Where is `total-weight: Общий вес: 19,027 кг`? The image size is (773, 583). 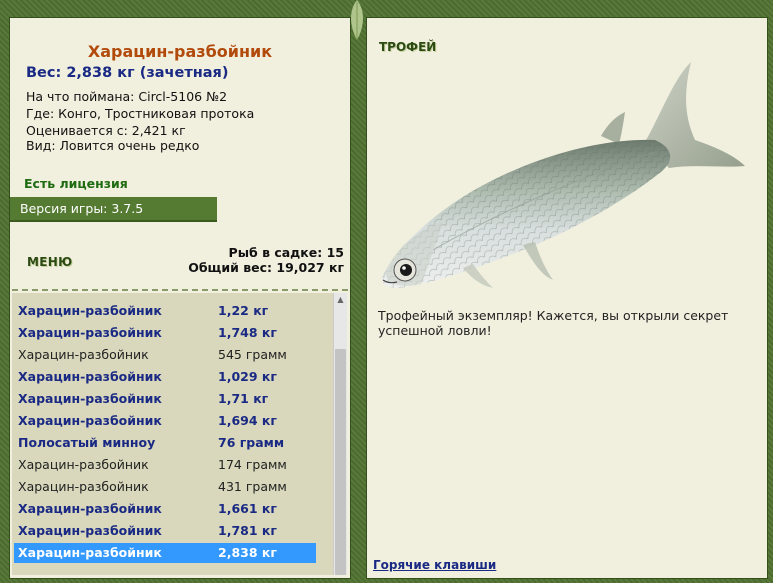
total-weight: Общий вес: 19,027 кг is located at coordinates (266, 267).